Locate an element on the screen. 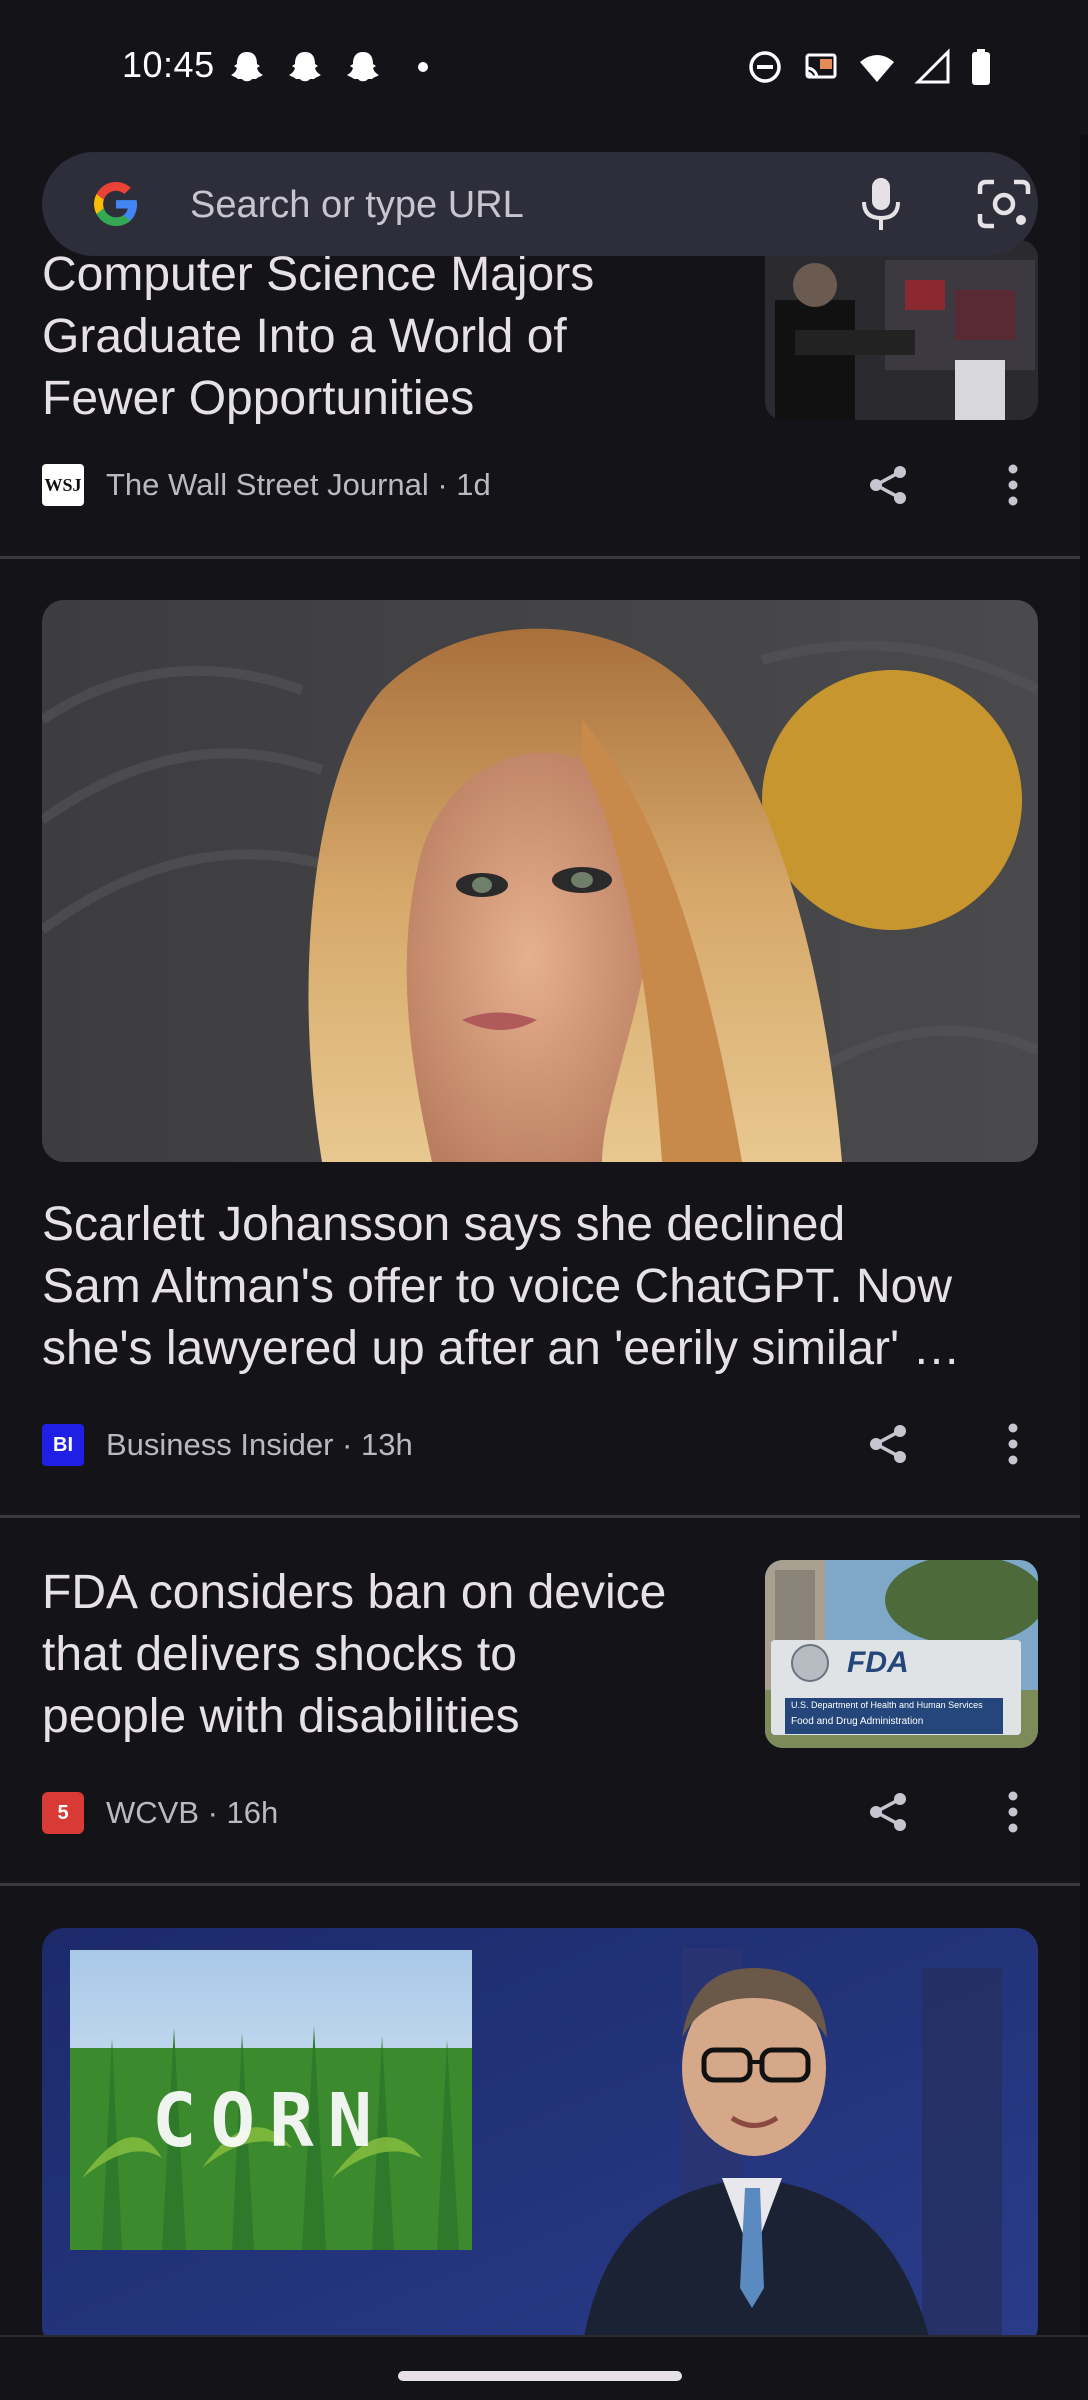  article-source: 5 WCVB · 16h is located at coordinates (160, 1813).